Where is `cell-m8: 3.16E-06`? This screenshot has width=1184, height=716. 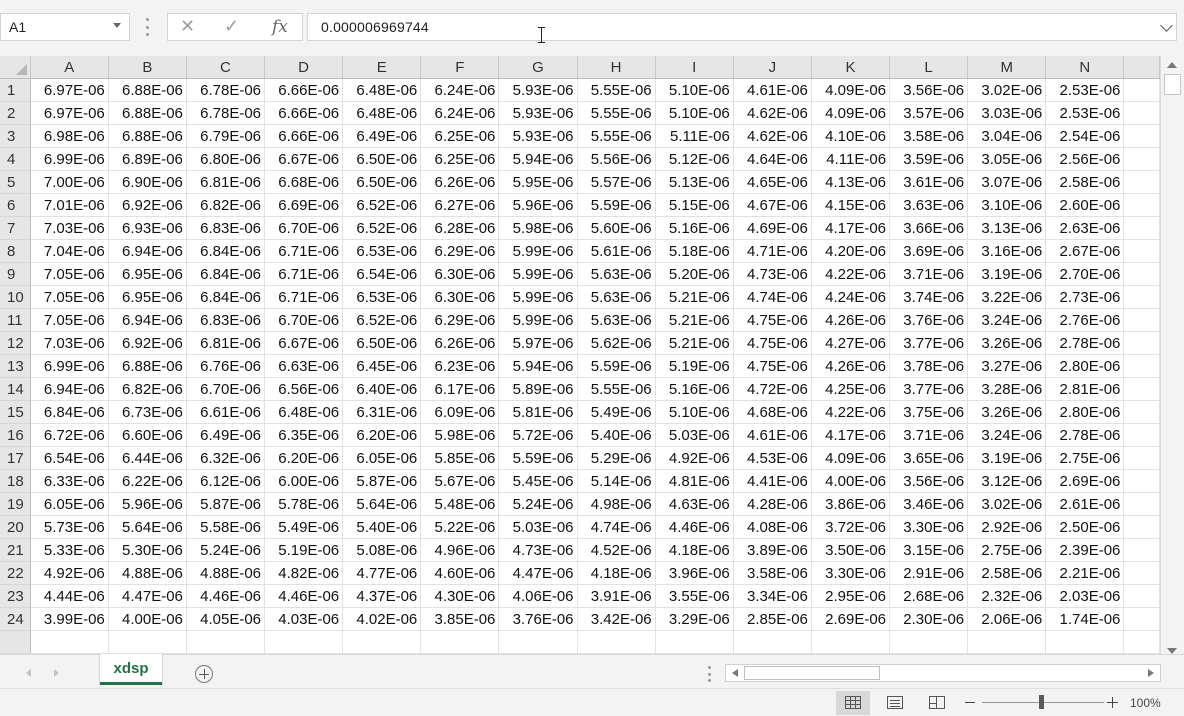
cell-m8: 3.16E-06 is located at coordinates (1007, 251).